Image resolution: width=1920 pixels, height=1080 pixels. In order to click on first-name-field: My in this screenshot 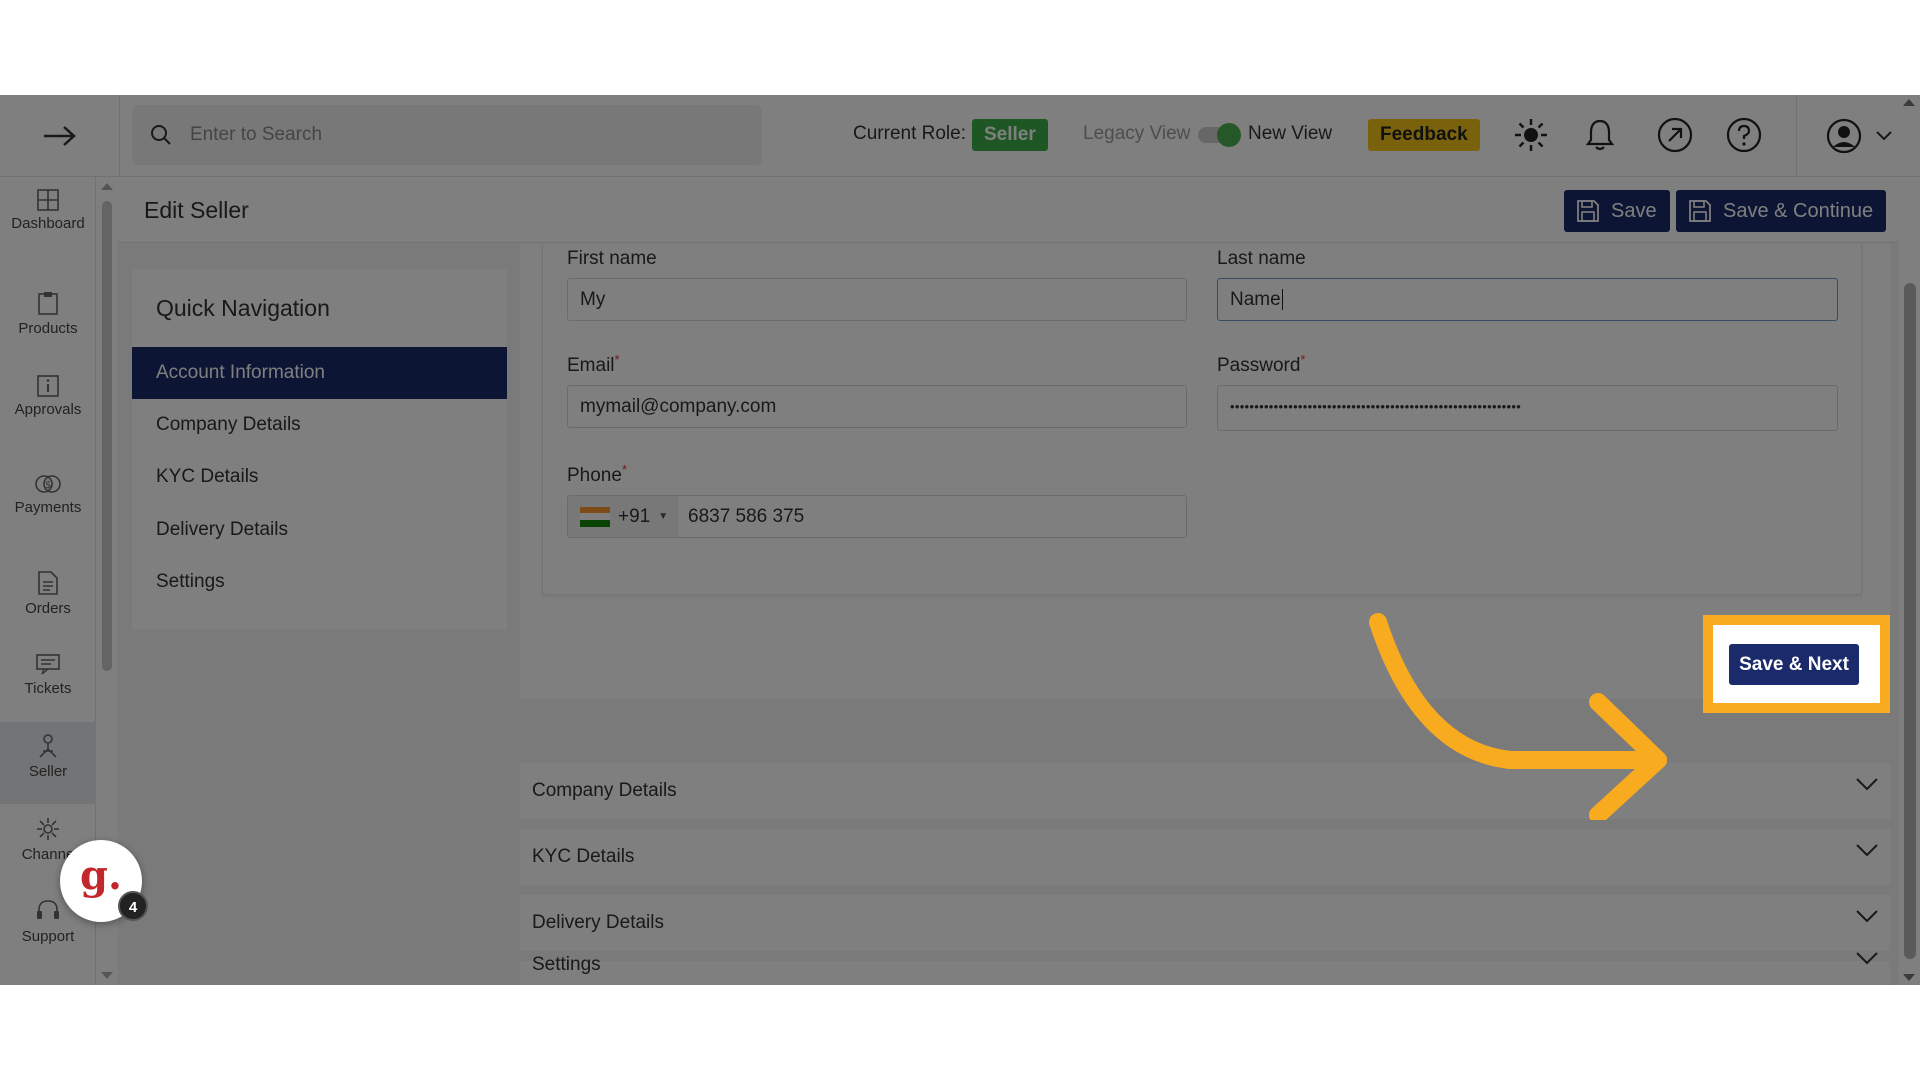, I will do `click(877, 299)`.